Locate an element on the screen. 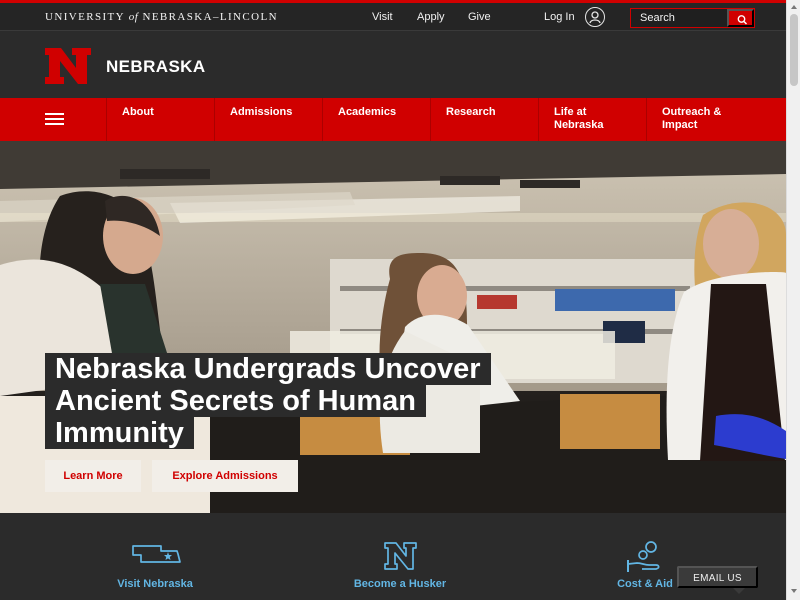  brand-bar: NEBRASKA is located at coordinates (393, 65).